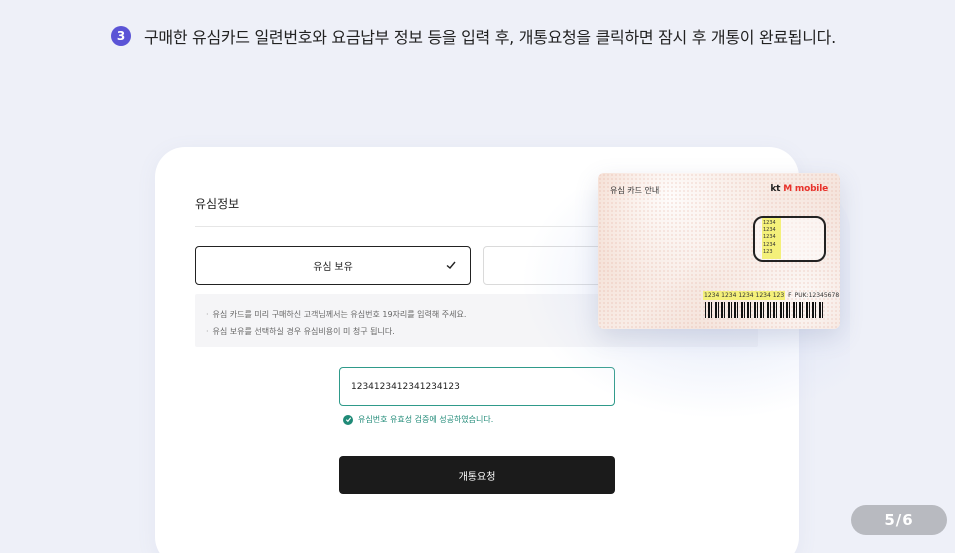 The image size is (955, 553). Describe the element at coordinates (899, 520) in the screenshot. I see `page-indicator: 5/6` at that location.